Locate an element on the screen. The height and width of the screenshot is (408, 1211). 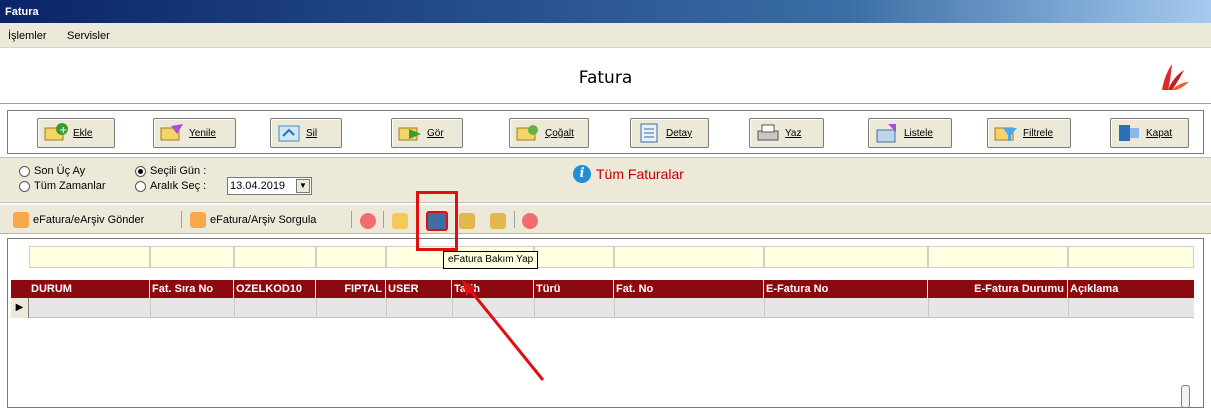
grid-scrollbar is located at coordinates (1185, 396).